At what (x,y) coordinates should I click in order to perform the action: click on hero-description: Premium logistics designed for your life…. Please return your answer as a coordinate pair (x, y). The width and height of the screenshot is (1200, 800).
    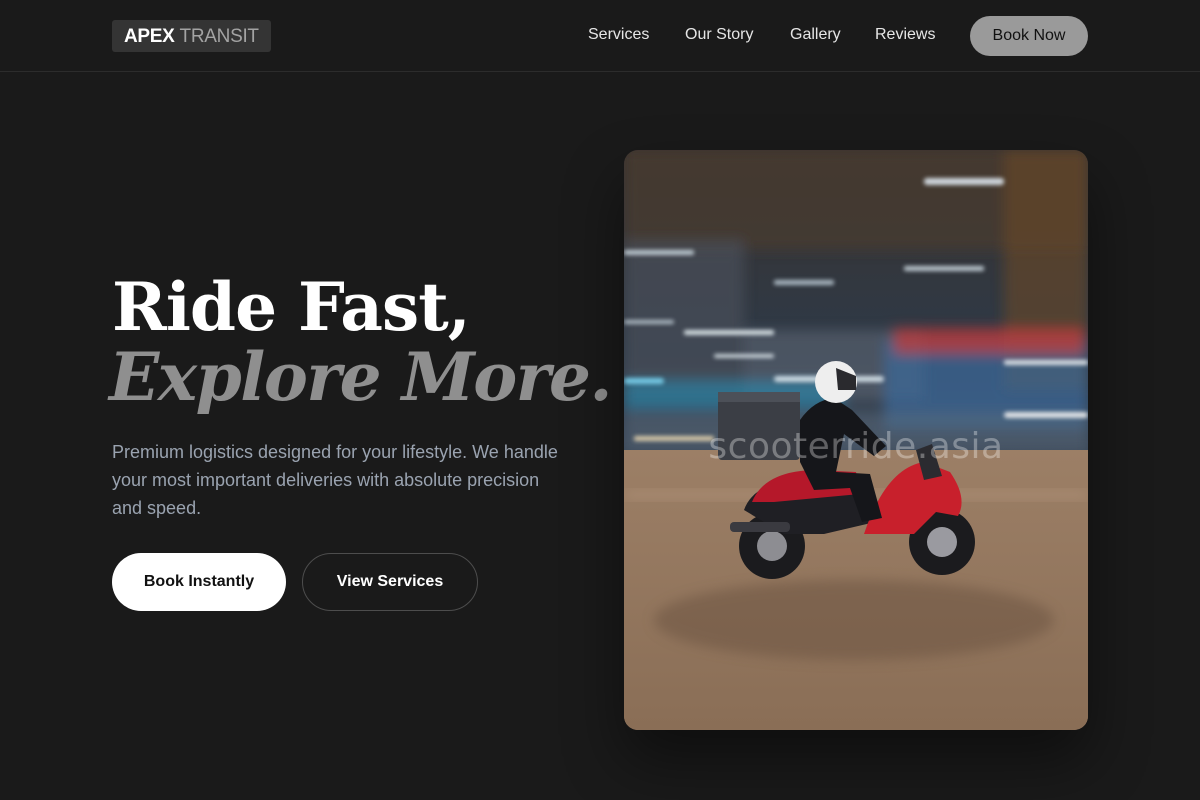
    Looking at the image, I should click on (335, 480).